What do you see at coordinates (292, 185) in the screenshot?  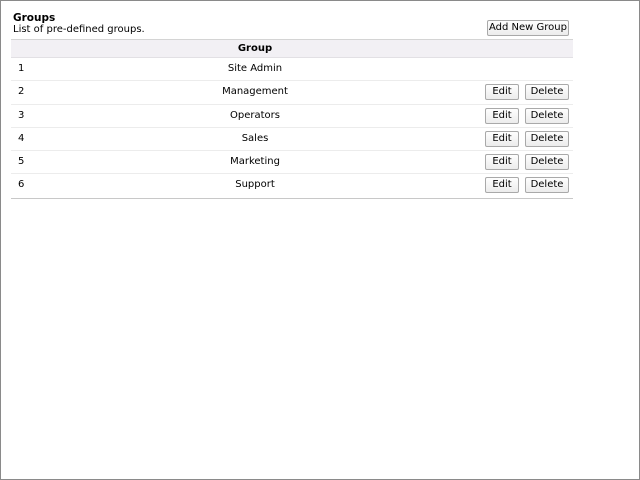 I see `table-row: 6 Support Edit Delete` at bounding box center [292, 185].